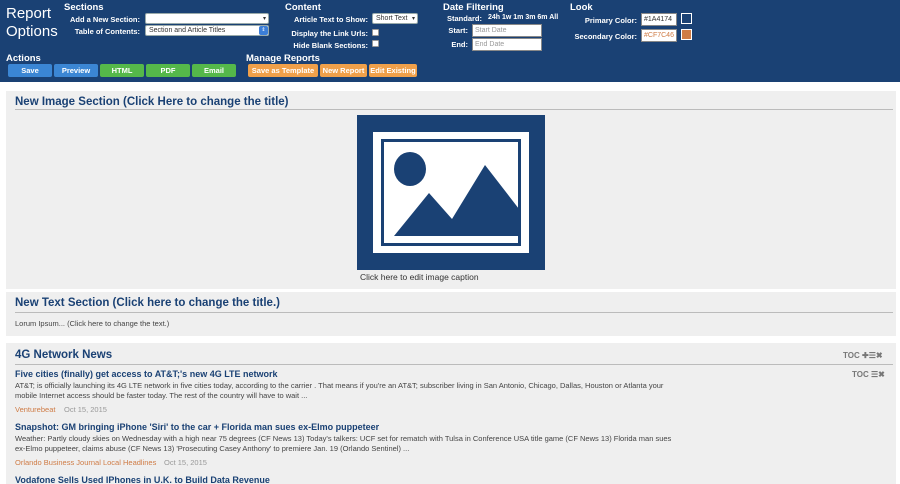 The height and width of the screenshot is (484, 900). What do you see at coordinates (283, 70) in the screenshot?
I see `save-as-template-button: Save as Template` at bounding box center [283, 70].